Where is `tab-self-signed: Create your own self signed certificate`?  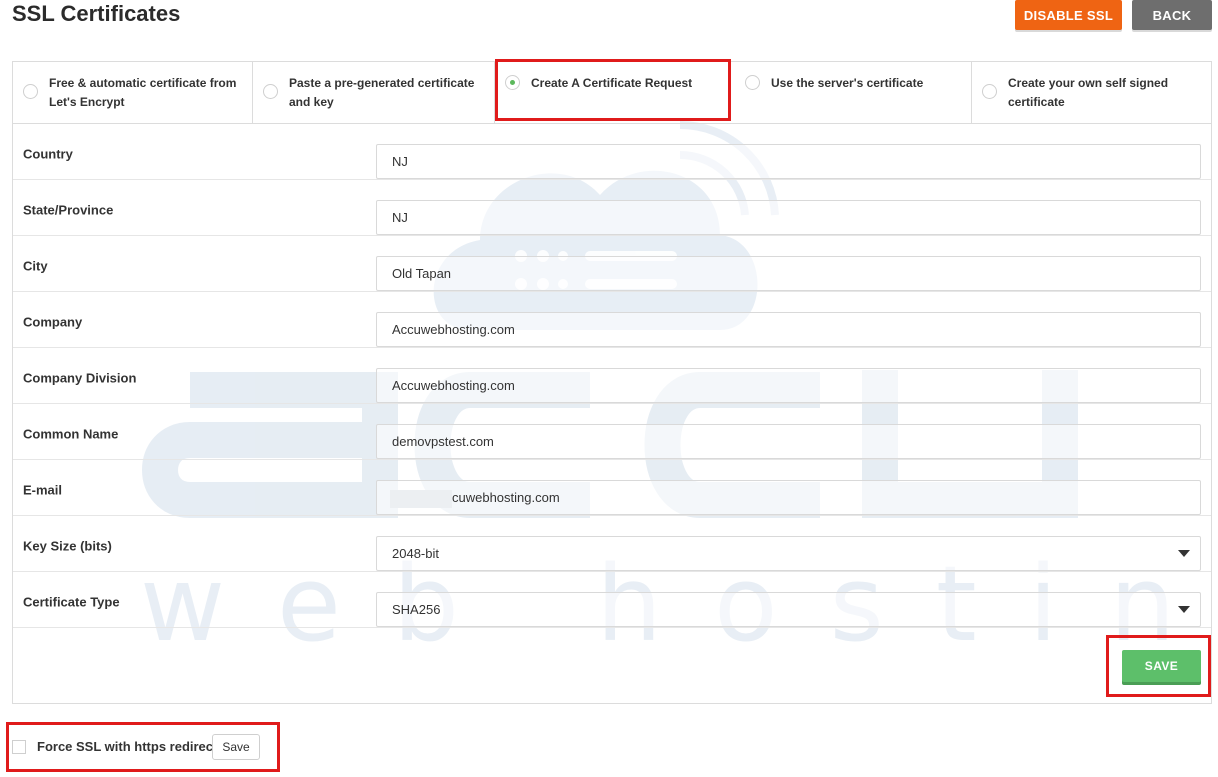 tab-self-signed: Create your own self signed certificate is located at coordinates (1091, 93).